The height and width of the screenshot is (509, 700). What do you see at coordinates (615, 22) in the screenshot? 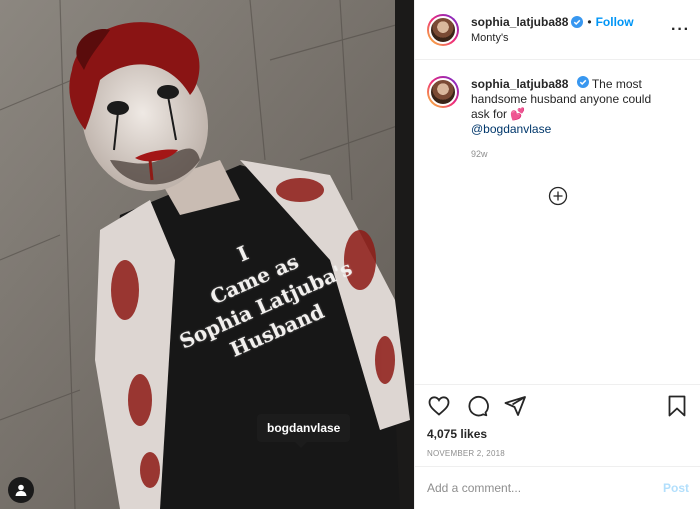
I see `follow-button: Follow` at bounding box center [615, 22].